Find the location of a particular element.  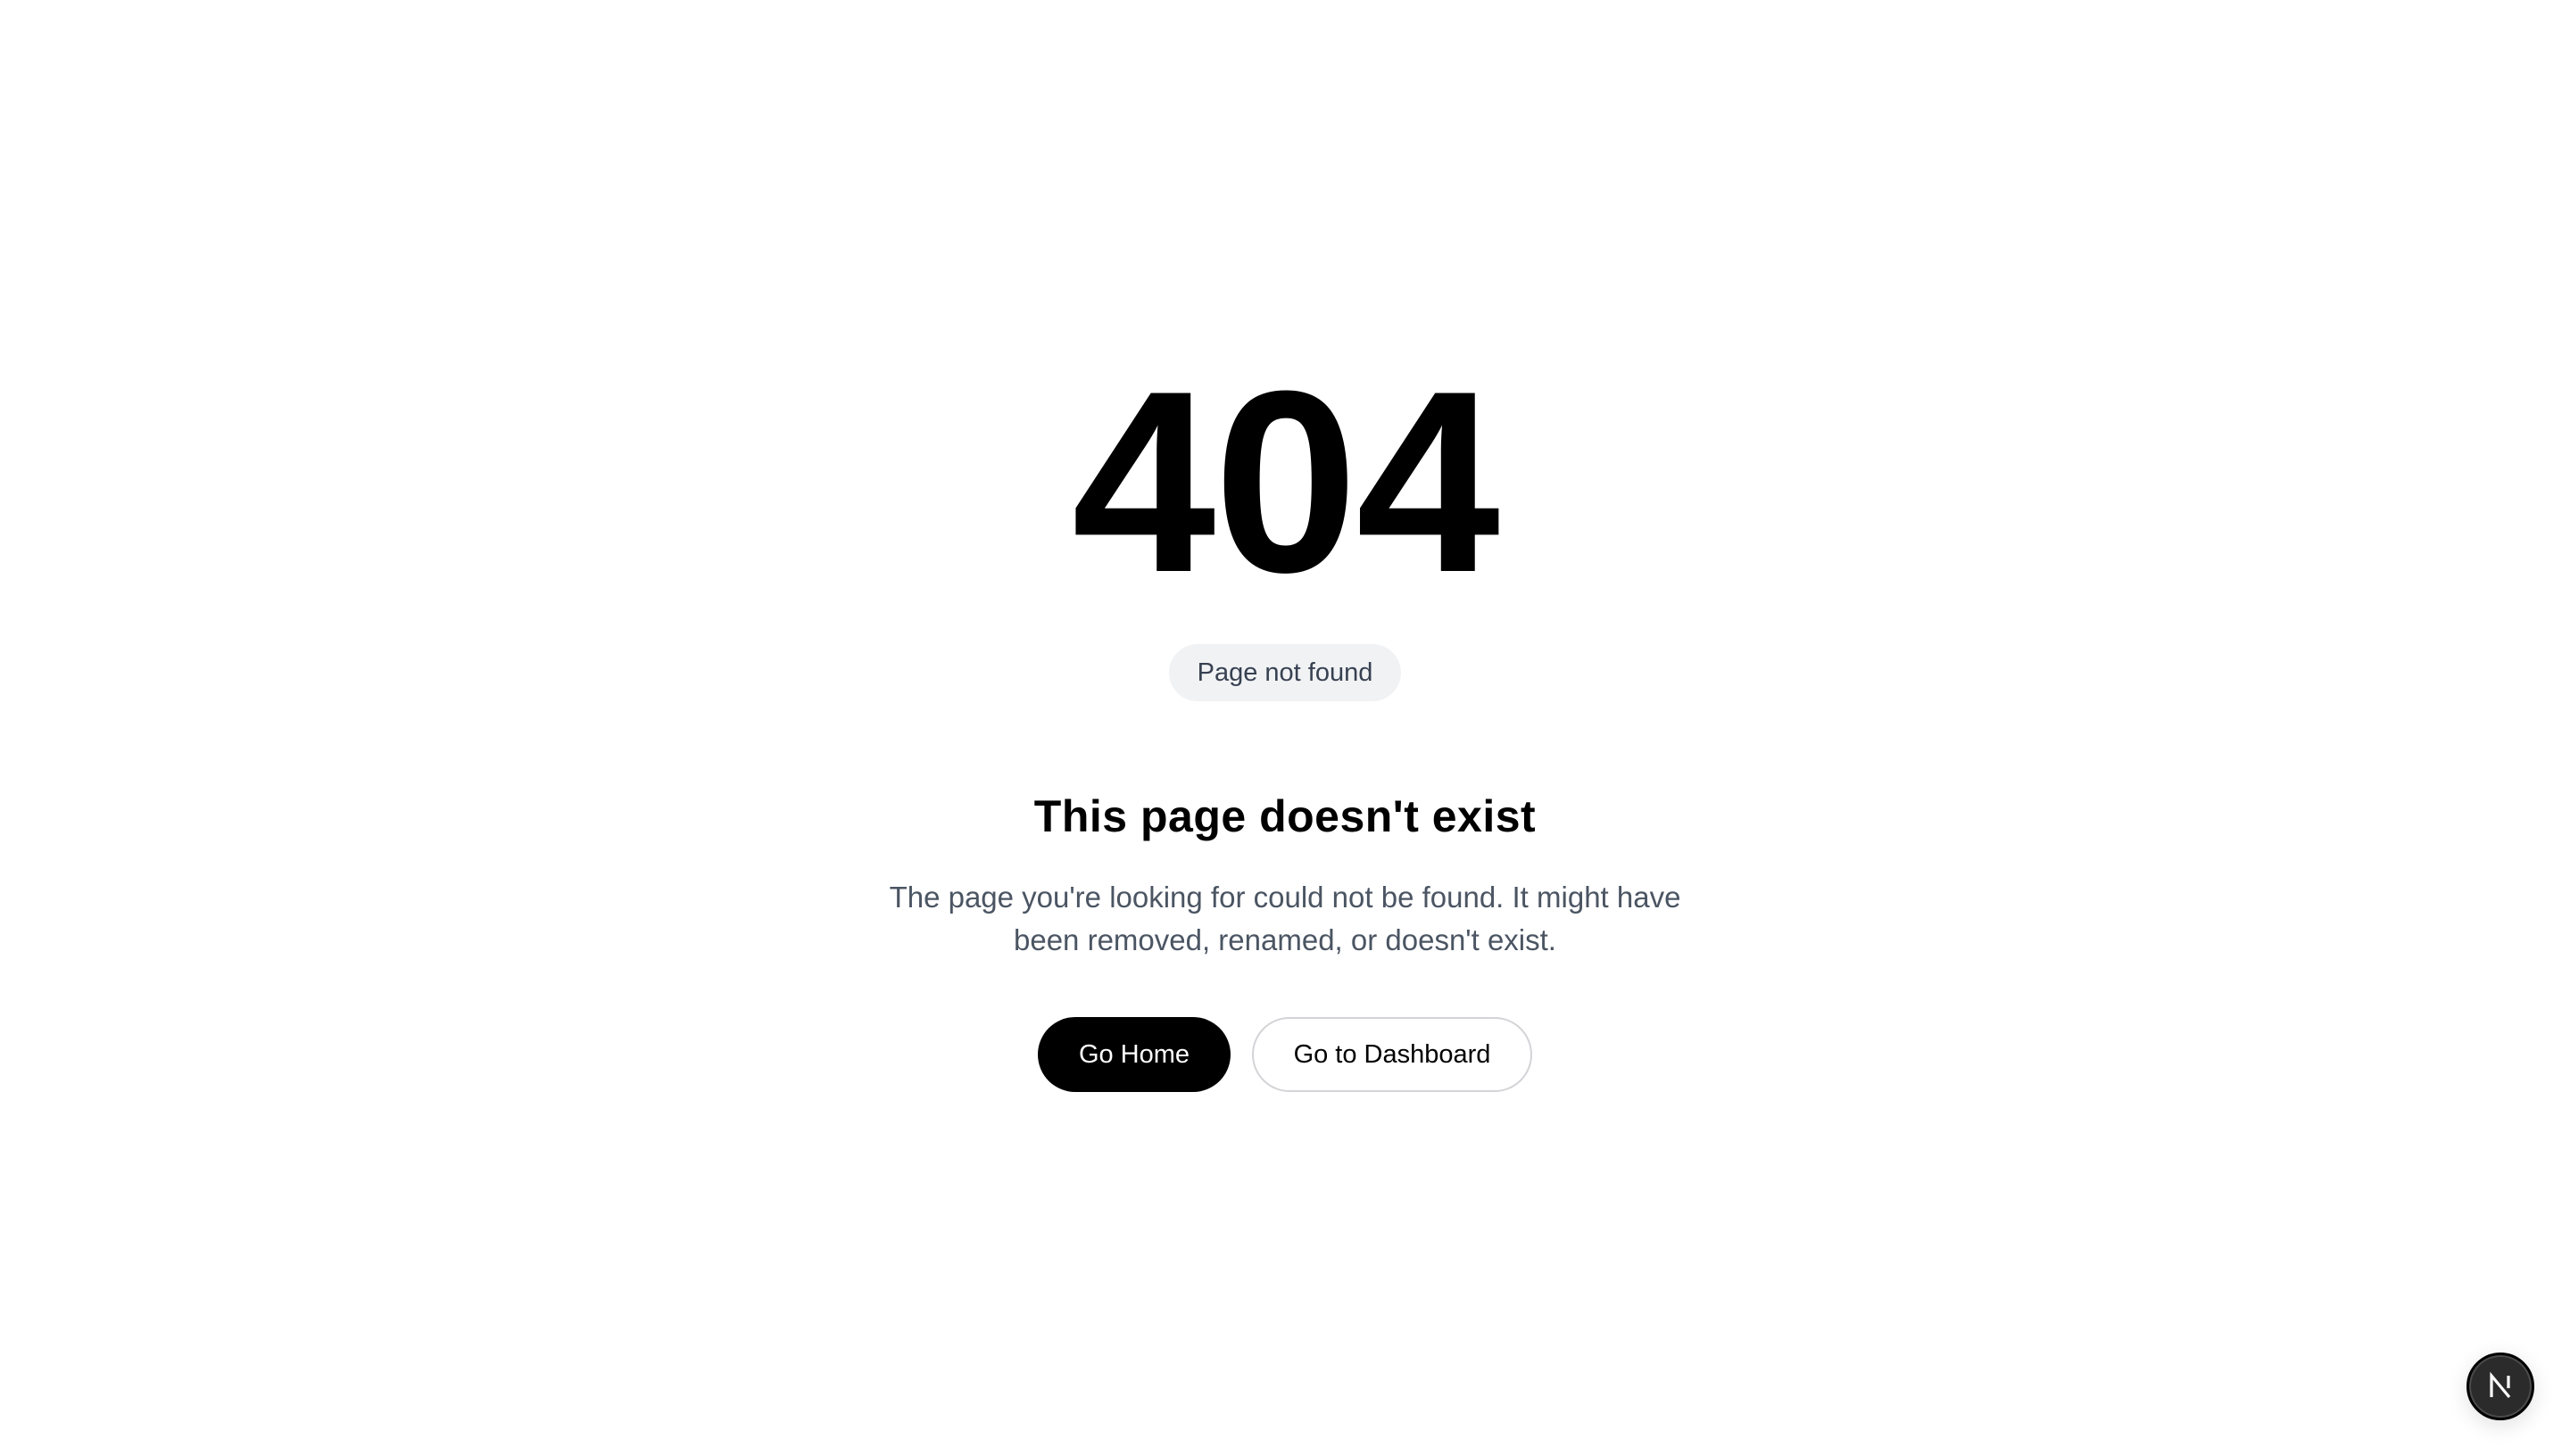

nextjs-logo-icon is located at coordinates (2501, 1386).